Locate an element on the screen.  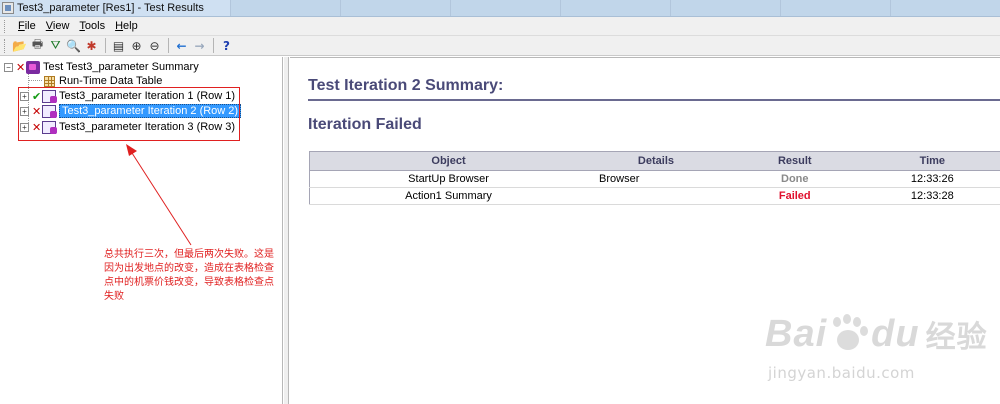
pane-splitter is located at coordinates (286, 230).